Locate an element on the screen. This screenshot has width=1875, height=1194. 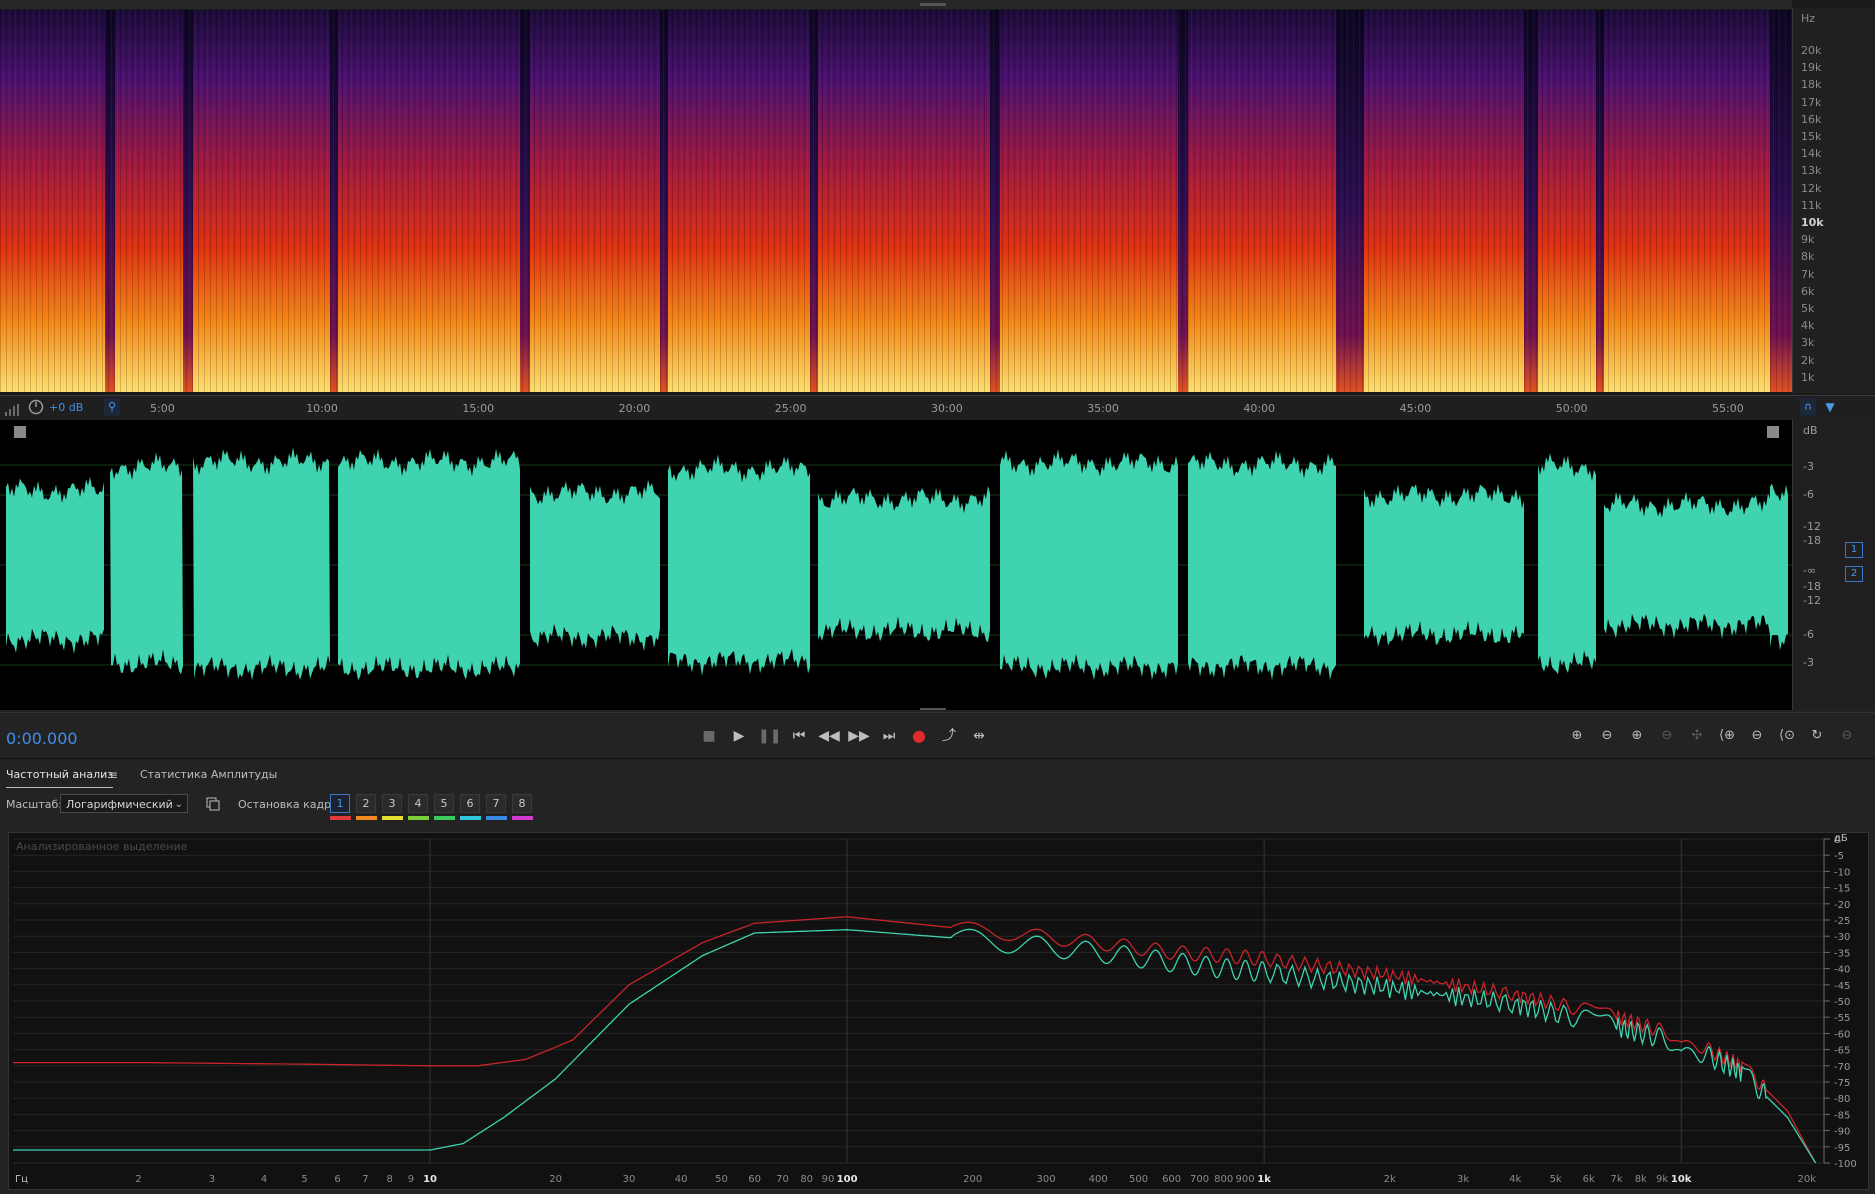
y-tick-label: -20 is located at coordinates (1842, 905).